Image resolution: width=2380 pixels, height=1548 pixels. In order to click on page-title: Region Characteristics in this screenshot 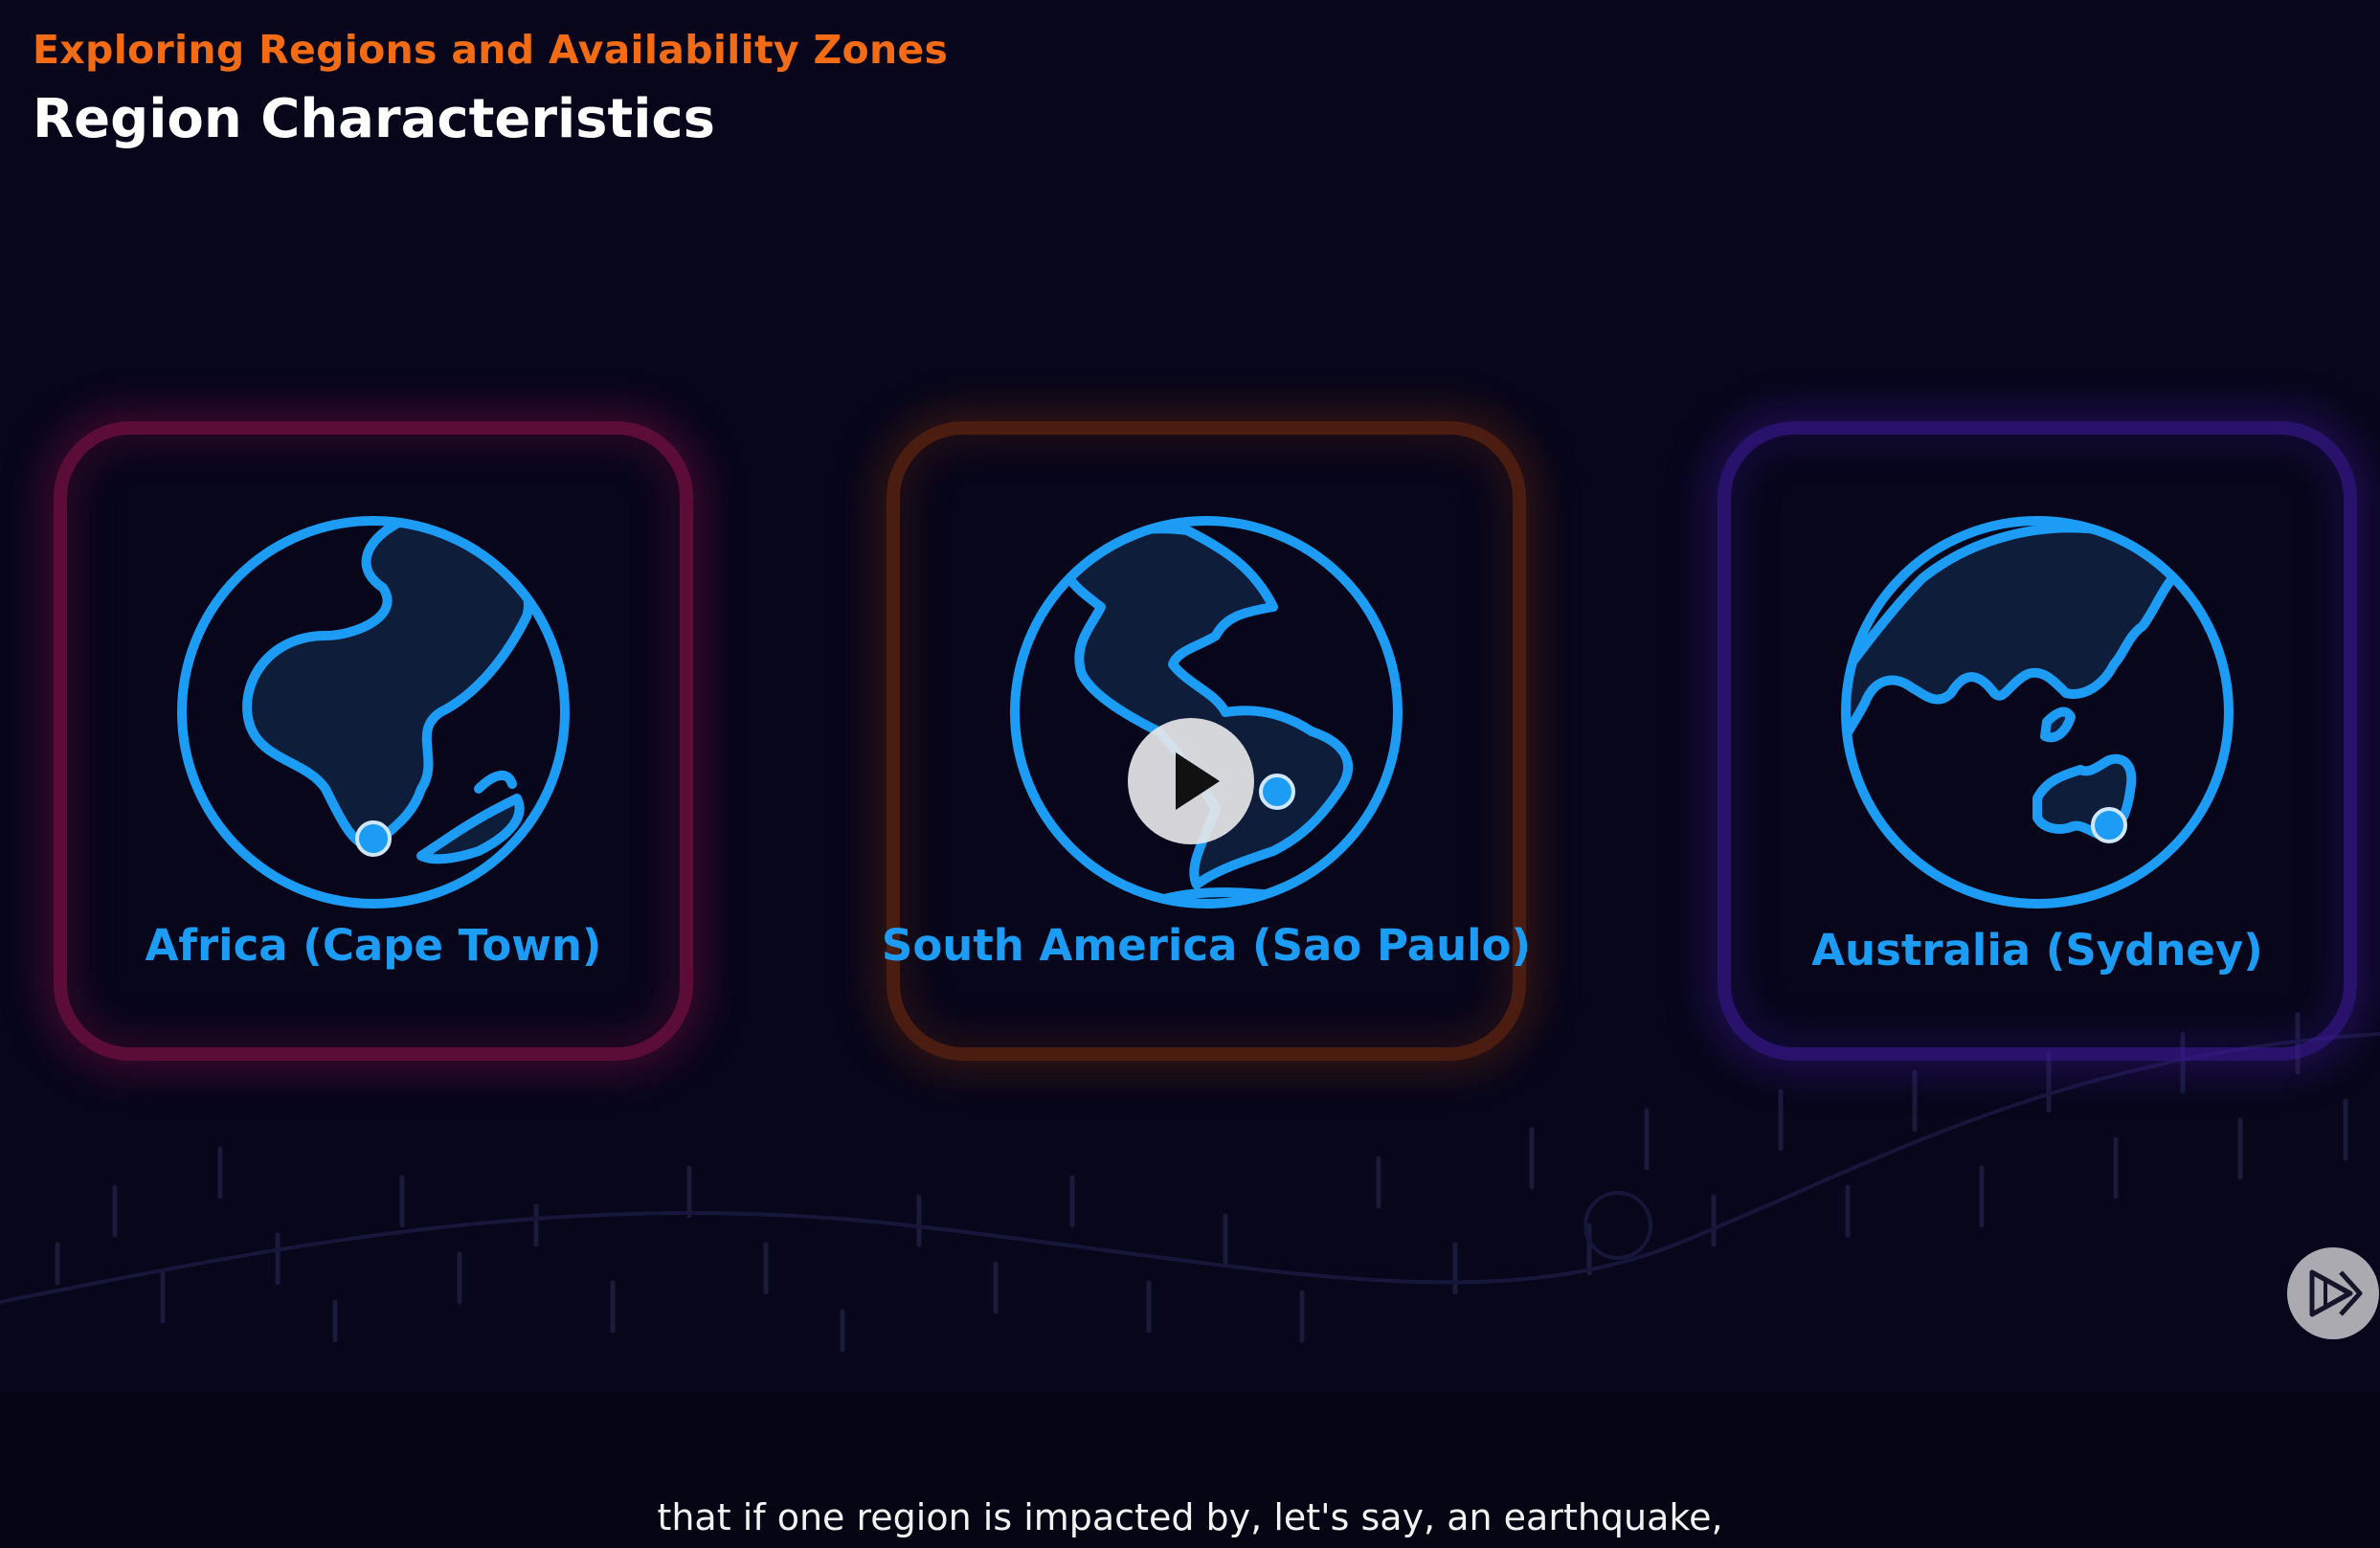, I will do `click(374, 119)`.